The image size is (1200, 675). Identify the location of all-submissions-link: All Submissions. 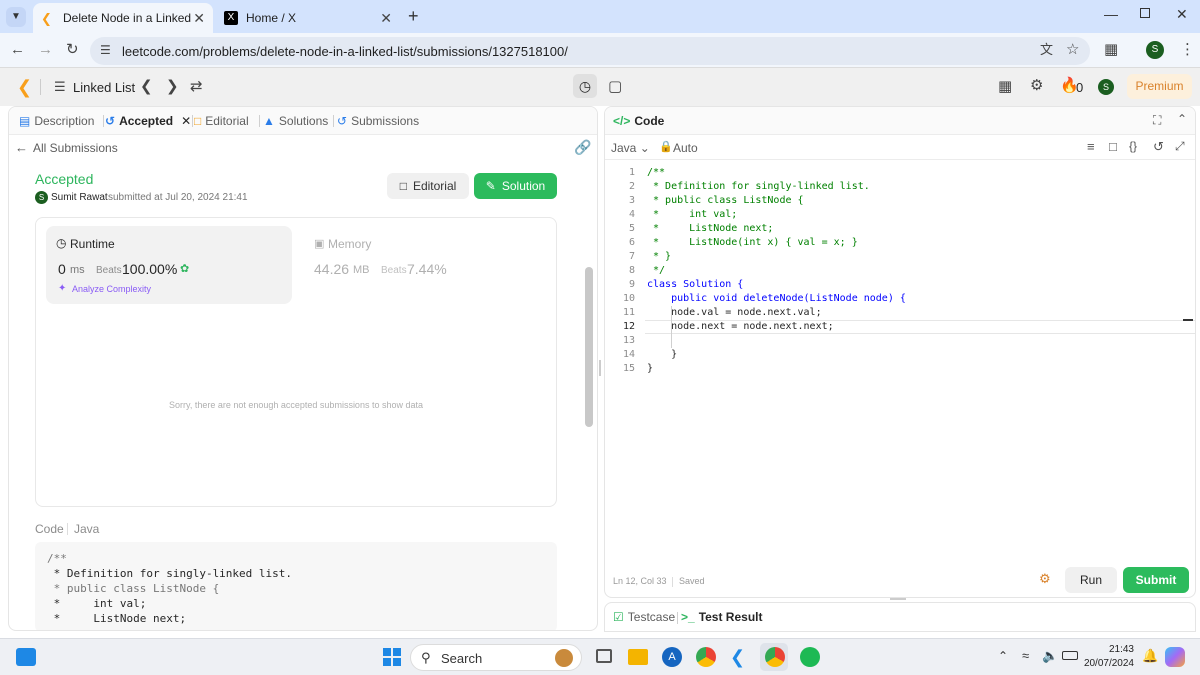
(75, 148).